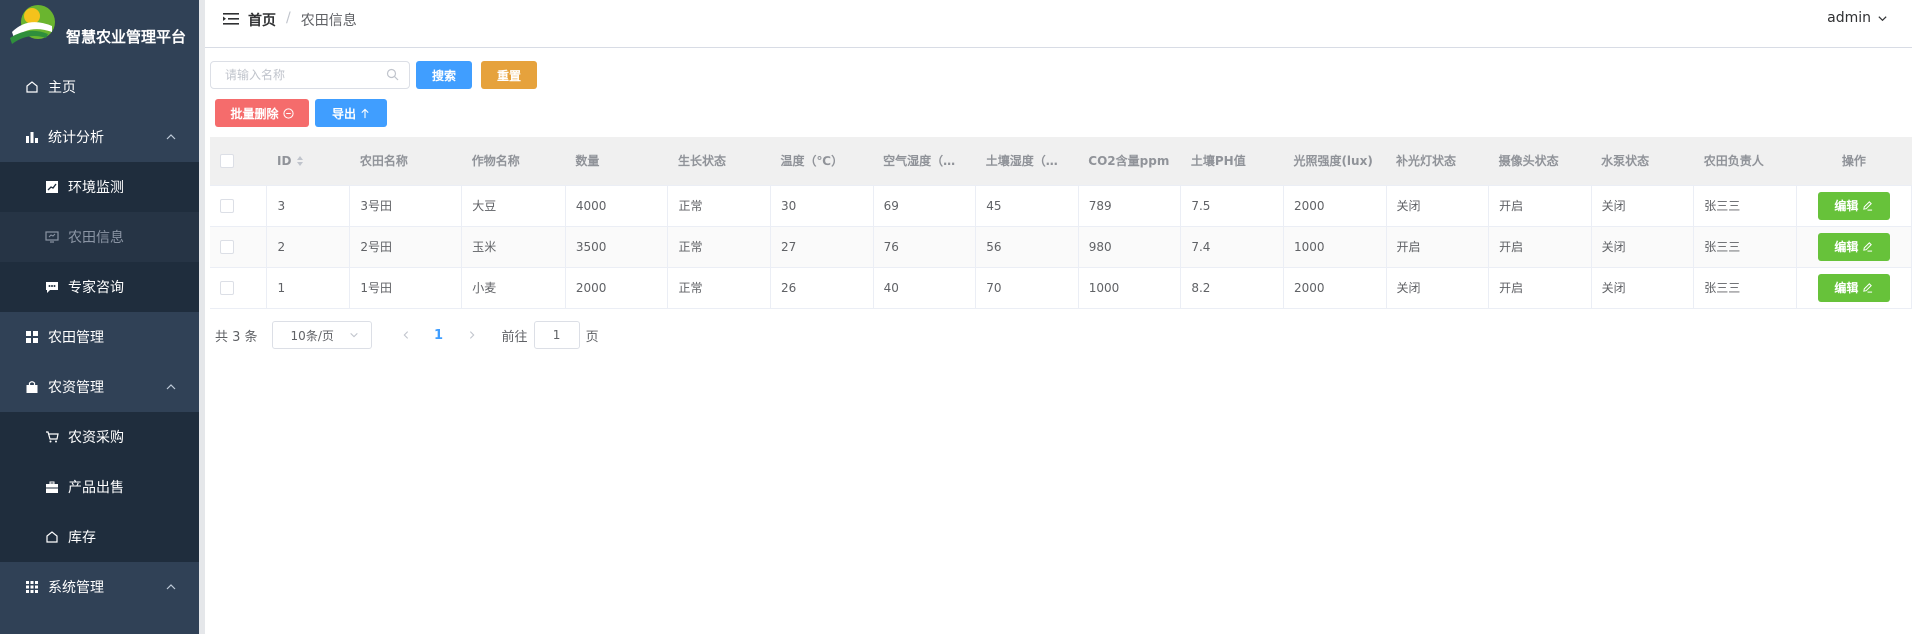 The height and width of the screenshot is (634, 1912). I want to click on search-input, so click(310, 75).